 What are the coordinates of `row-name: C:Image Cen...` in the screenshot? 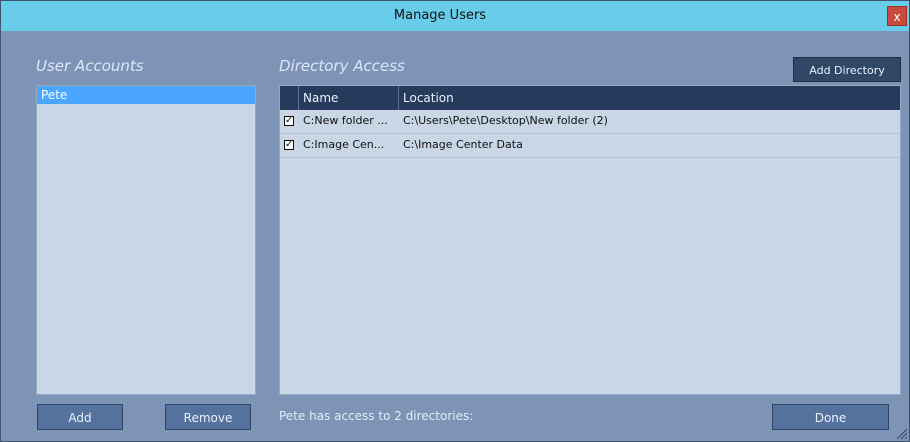 It's located at (344, 144).